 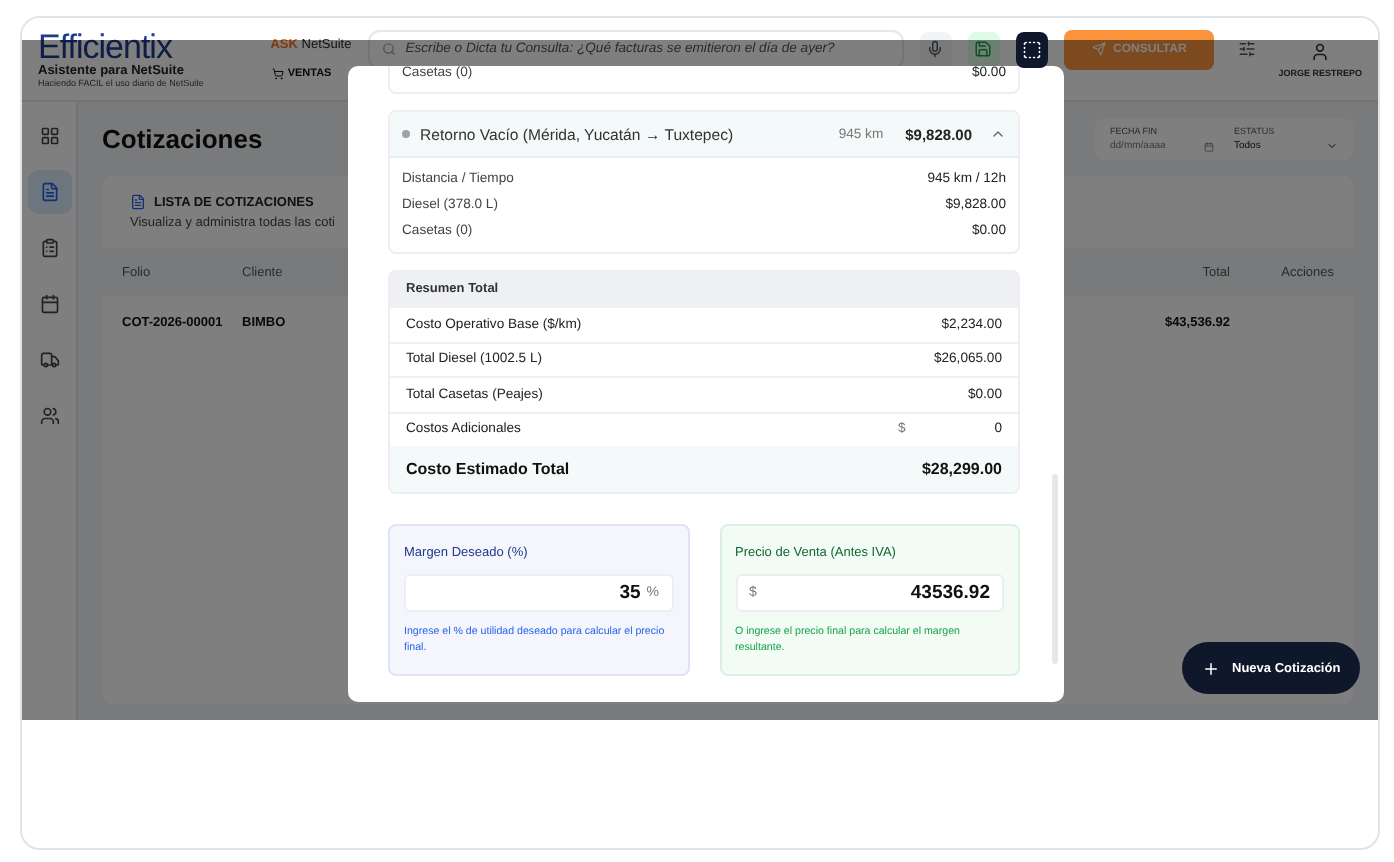 What do you see at coordinates (1246, 49) in the screenshot?
I see `sliders-icon` at bounding box center [1246, 49].